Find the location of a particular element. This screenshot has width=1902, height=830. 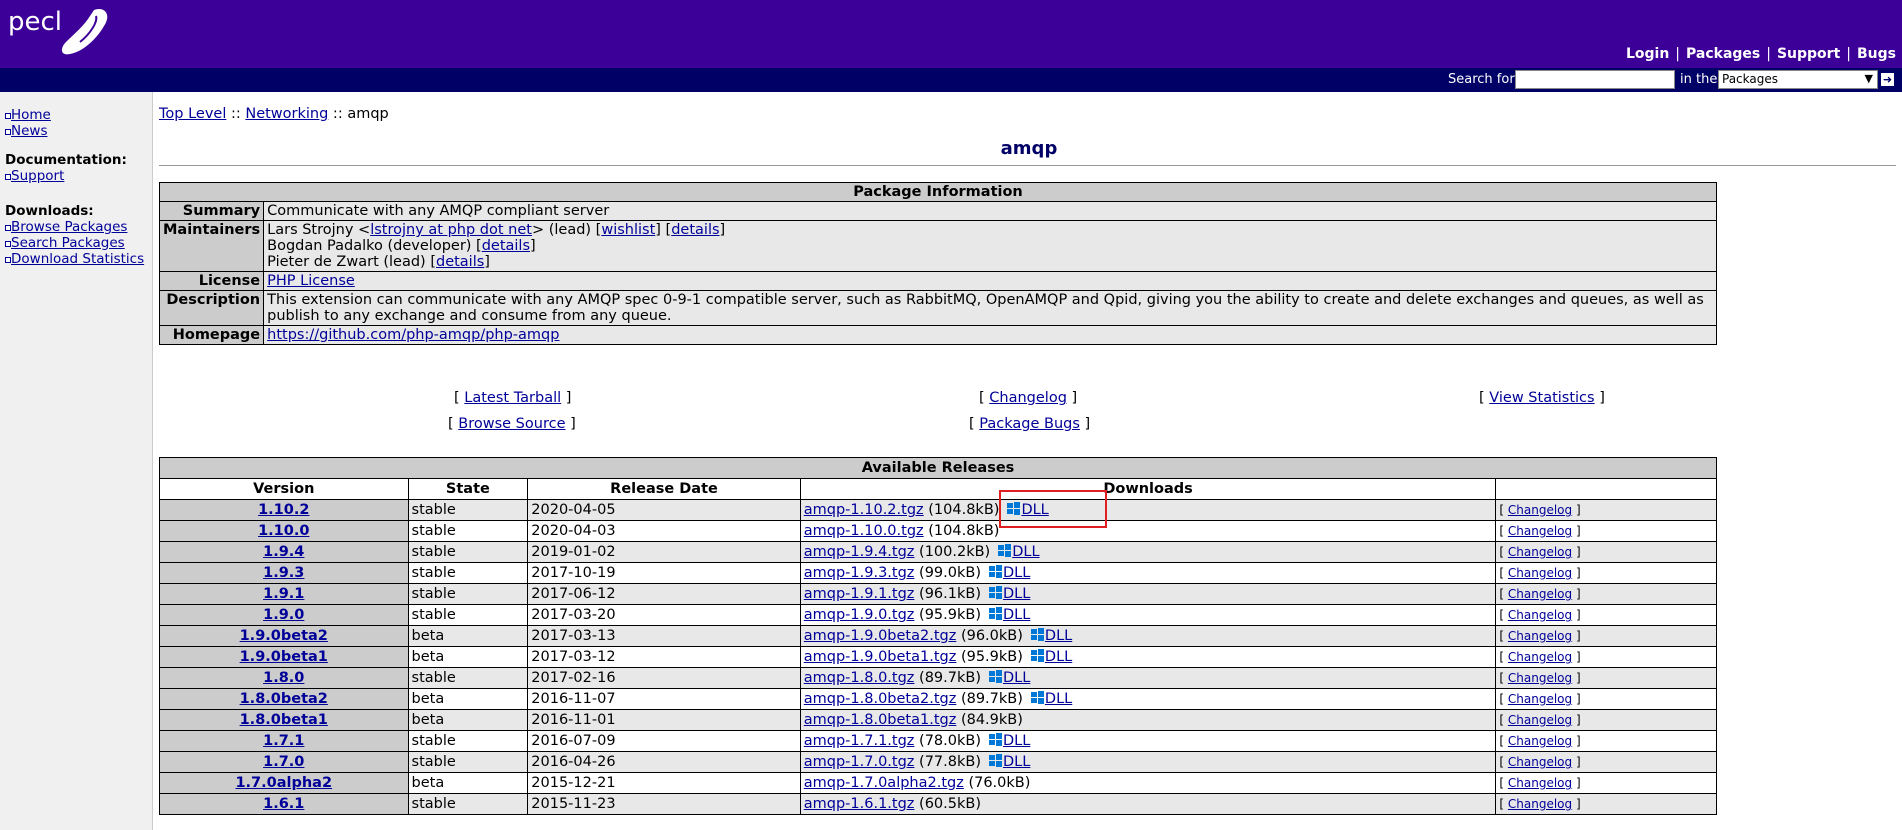

wishlist-link: wishlist is located at coordinates (628, 230).